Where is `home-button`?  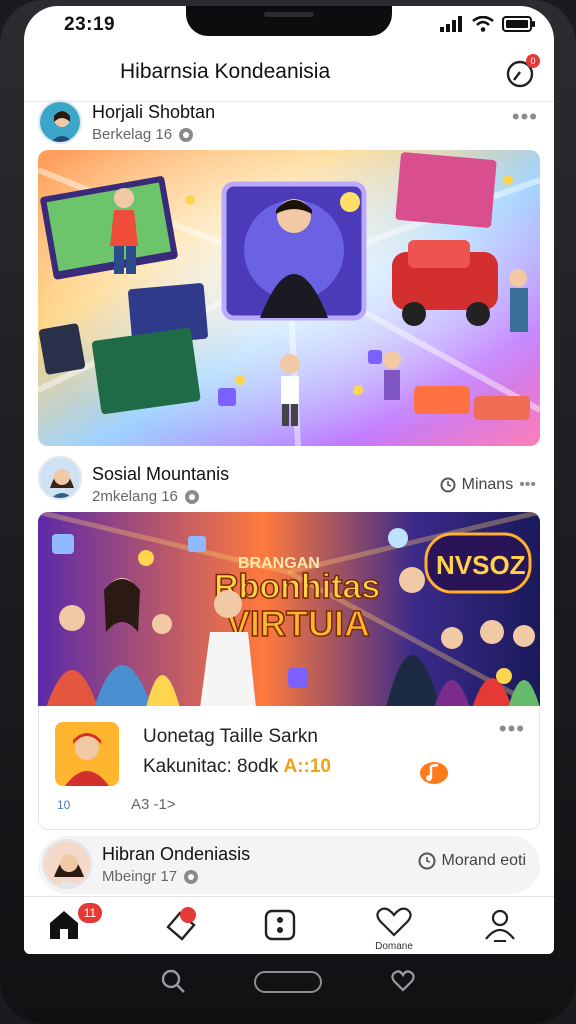 home-button is located at coordinates (288, 982).